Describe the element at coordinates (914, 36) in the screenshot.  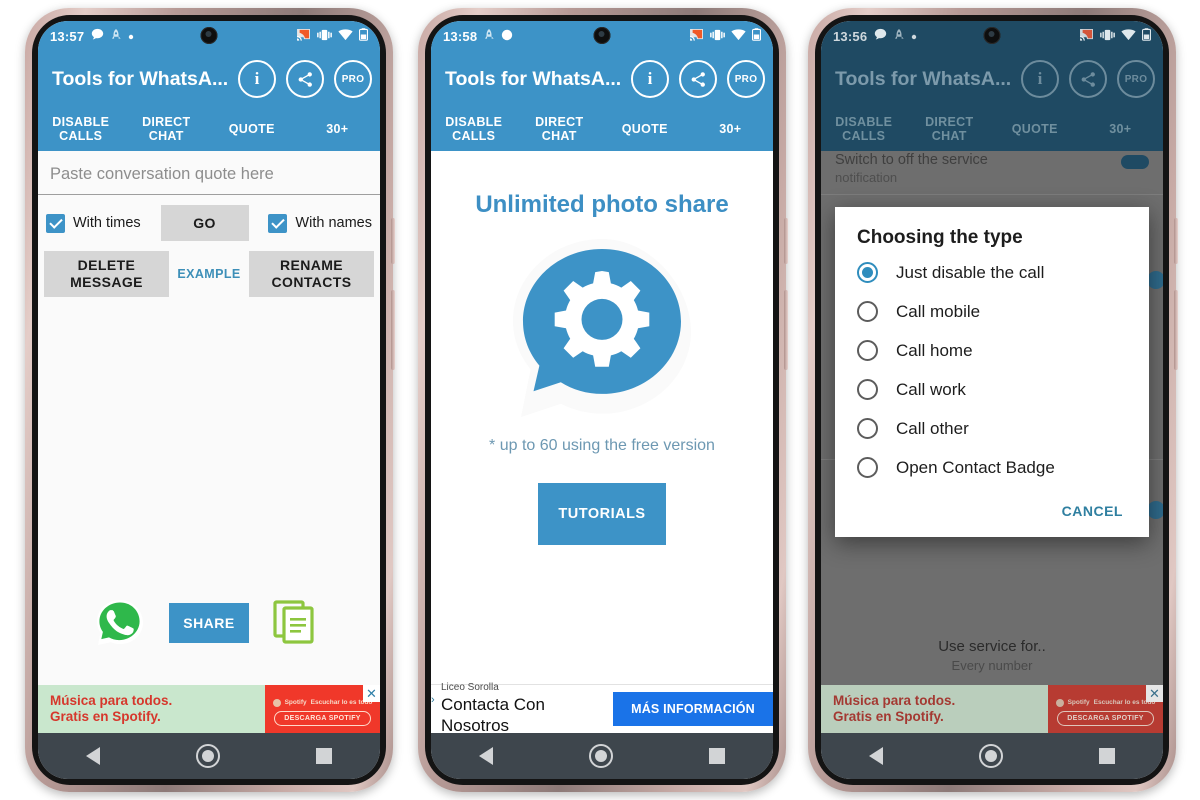
I see `dot-icon` at that location.